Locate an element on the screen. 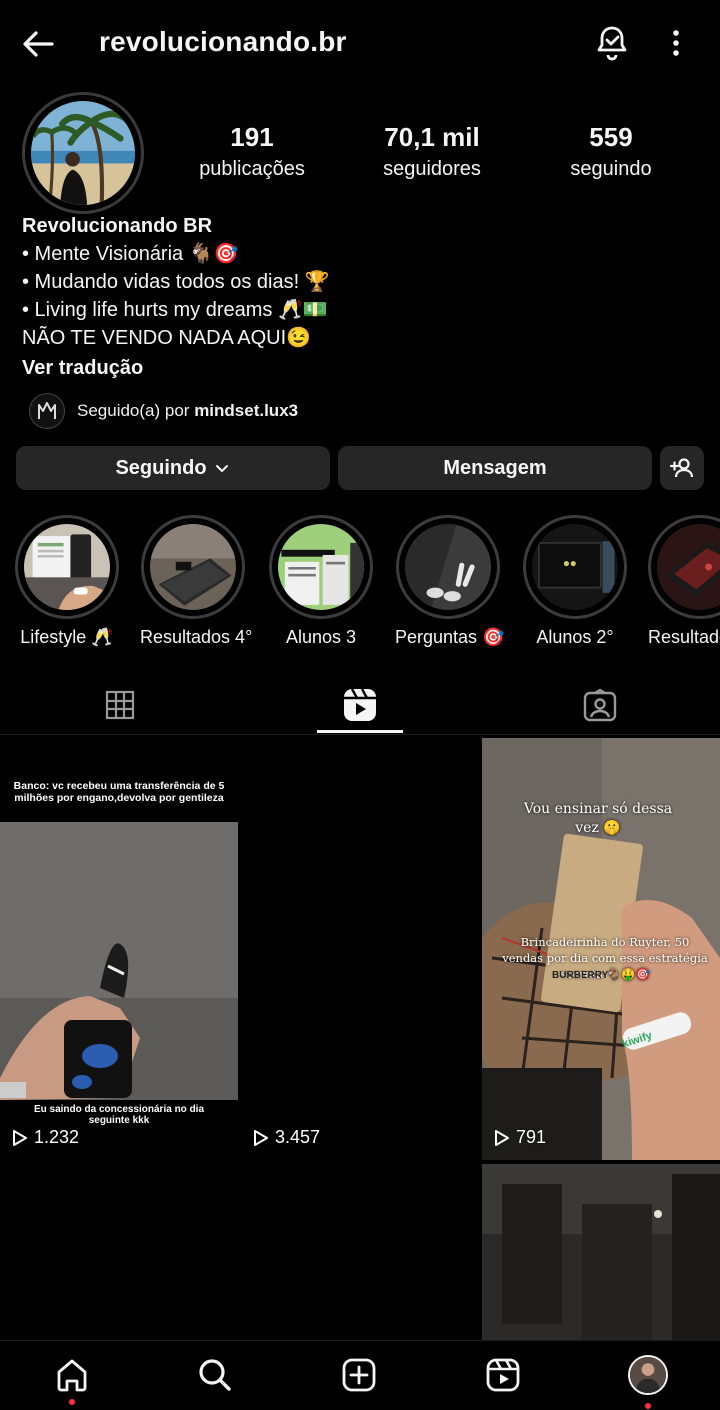 The width and height of the screenshot is (720, 1410). highlight-item: Perguntas 🎯 is located at coordinates (450, 581).